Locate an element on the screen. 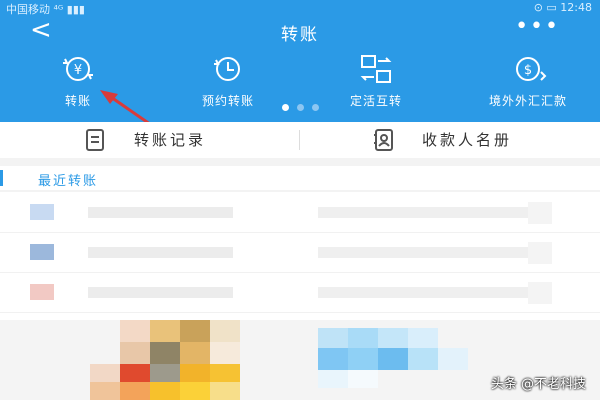 This screenshot has width=600, height=400. payee-directory-button: 收款人名册 is located at coordinates (449, 140).